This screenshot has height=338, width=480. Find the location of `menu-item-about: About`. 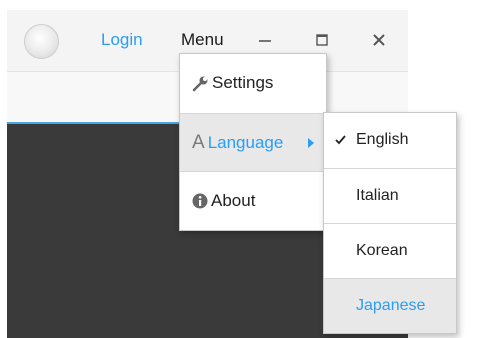

menu-item-about: About is located at coordinates (253, 201).